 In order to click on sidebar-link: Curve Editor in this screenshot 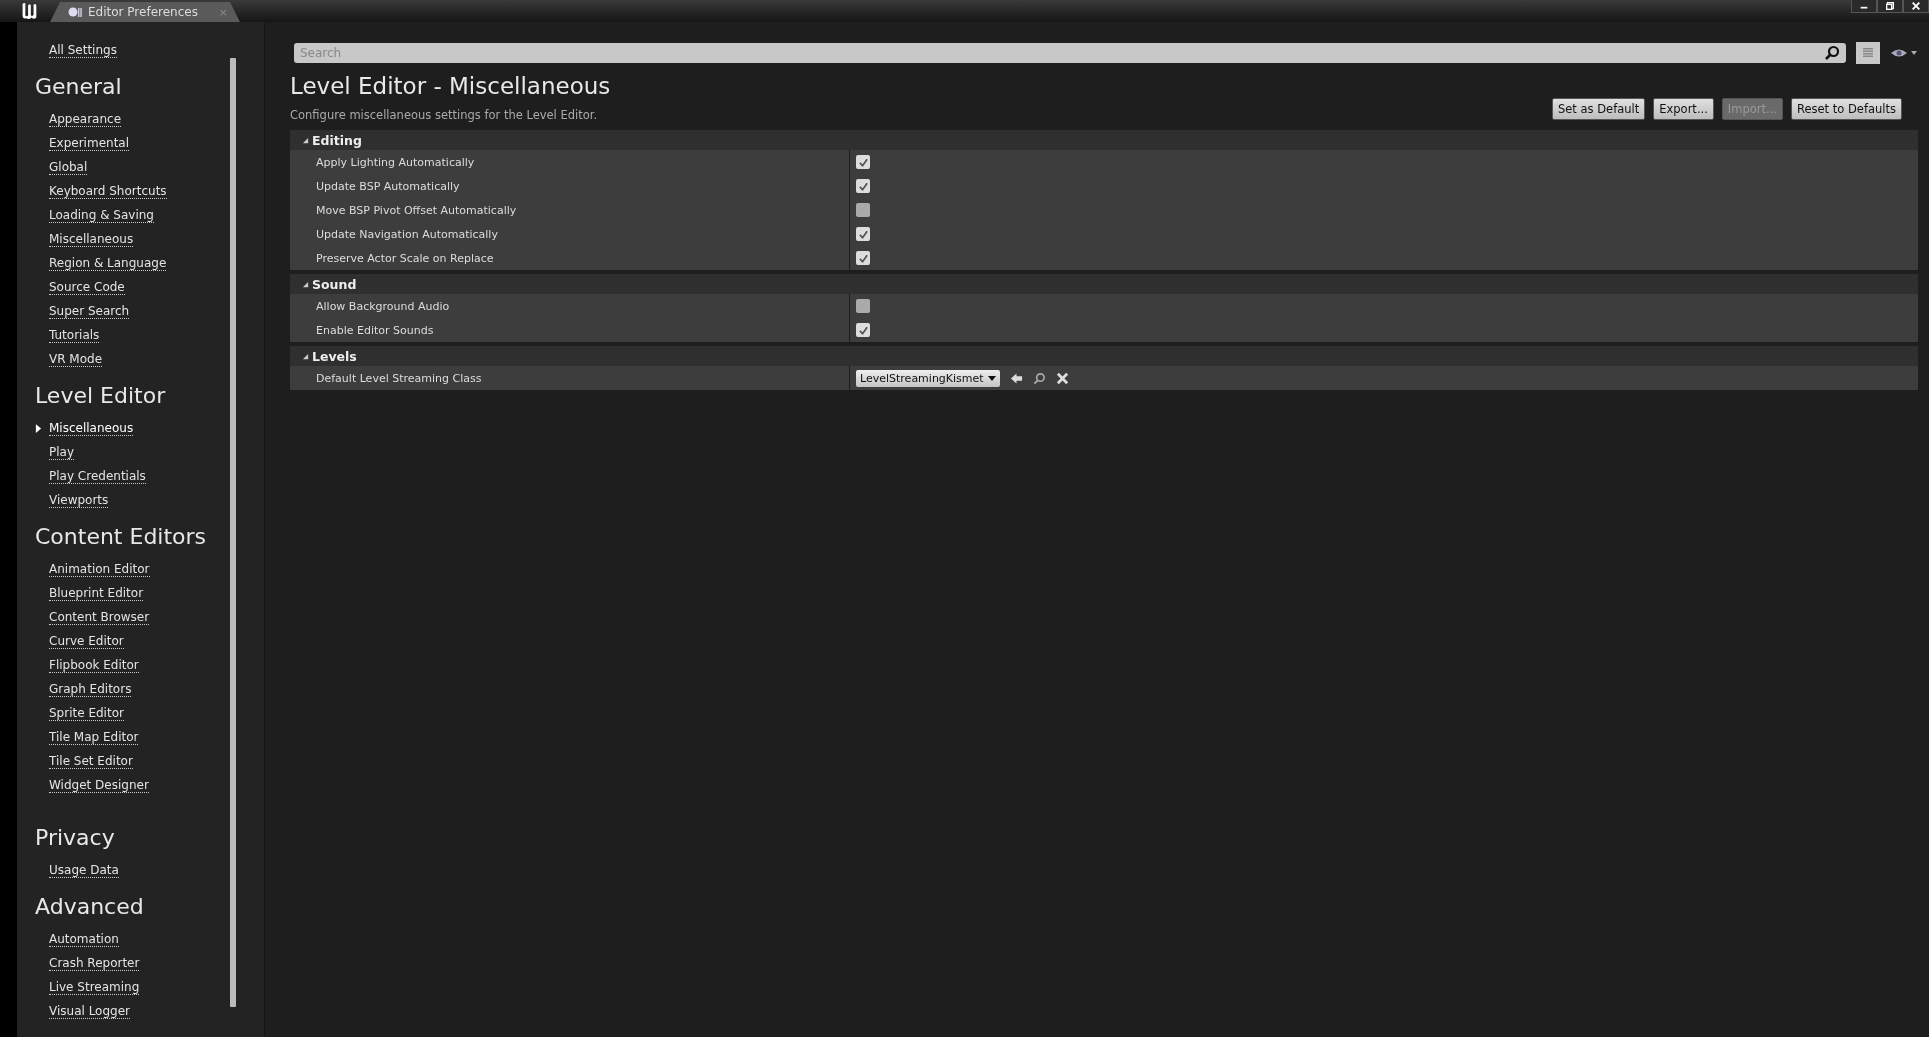, I will do `click(86, 641)`.